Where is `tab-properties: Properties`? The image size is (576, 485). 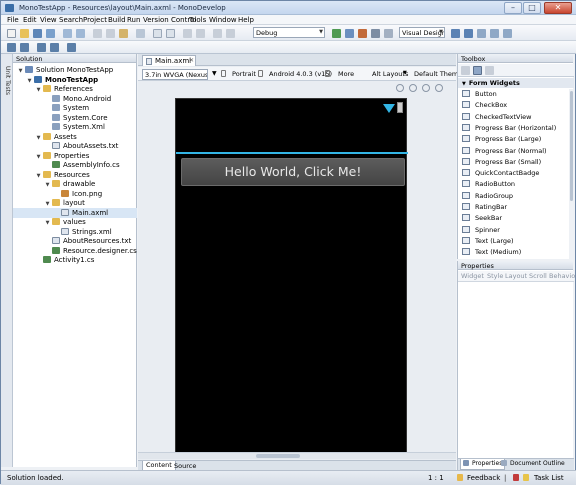
tab-properties: Properties is located at coordinates (483, 464).